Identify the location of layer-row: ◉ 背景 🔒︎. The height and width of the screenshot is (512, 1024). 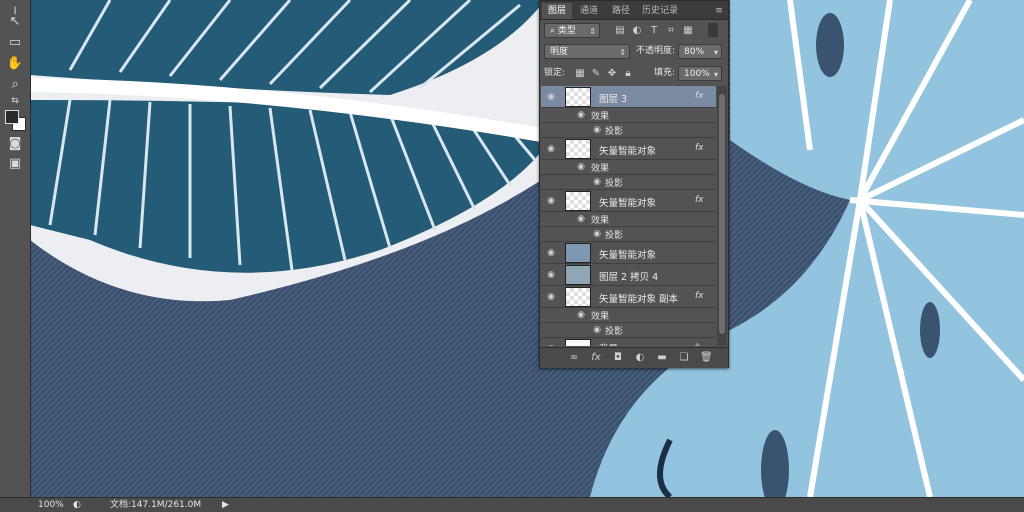
(628, 342).